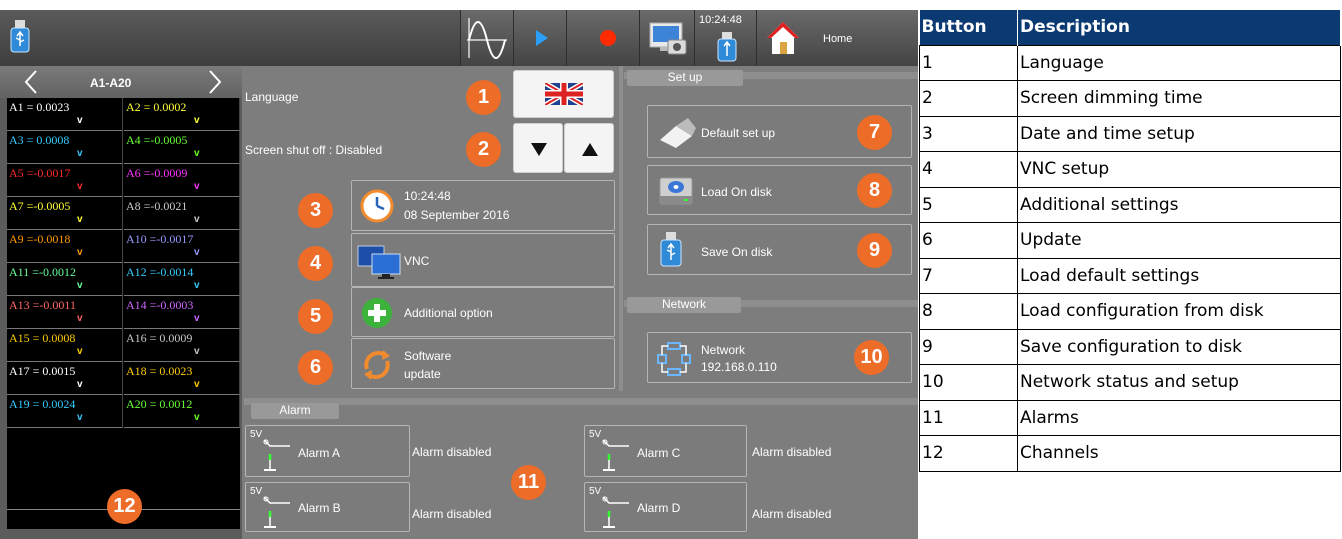  Describe the element at coordinates (723, 350) in the screenshot. I see `network-label: Network` at that location.